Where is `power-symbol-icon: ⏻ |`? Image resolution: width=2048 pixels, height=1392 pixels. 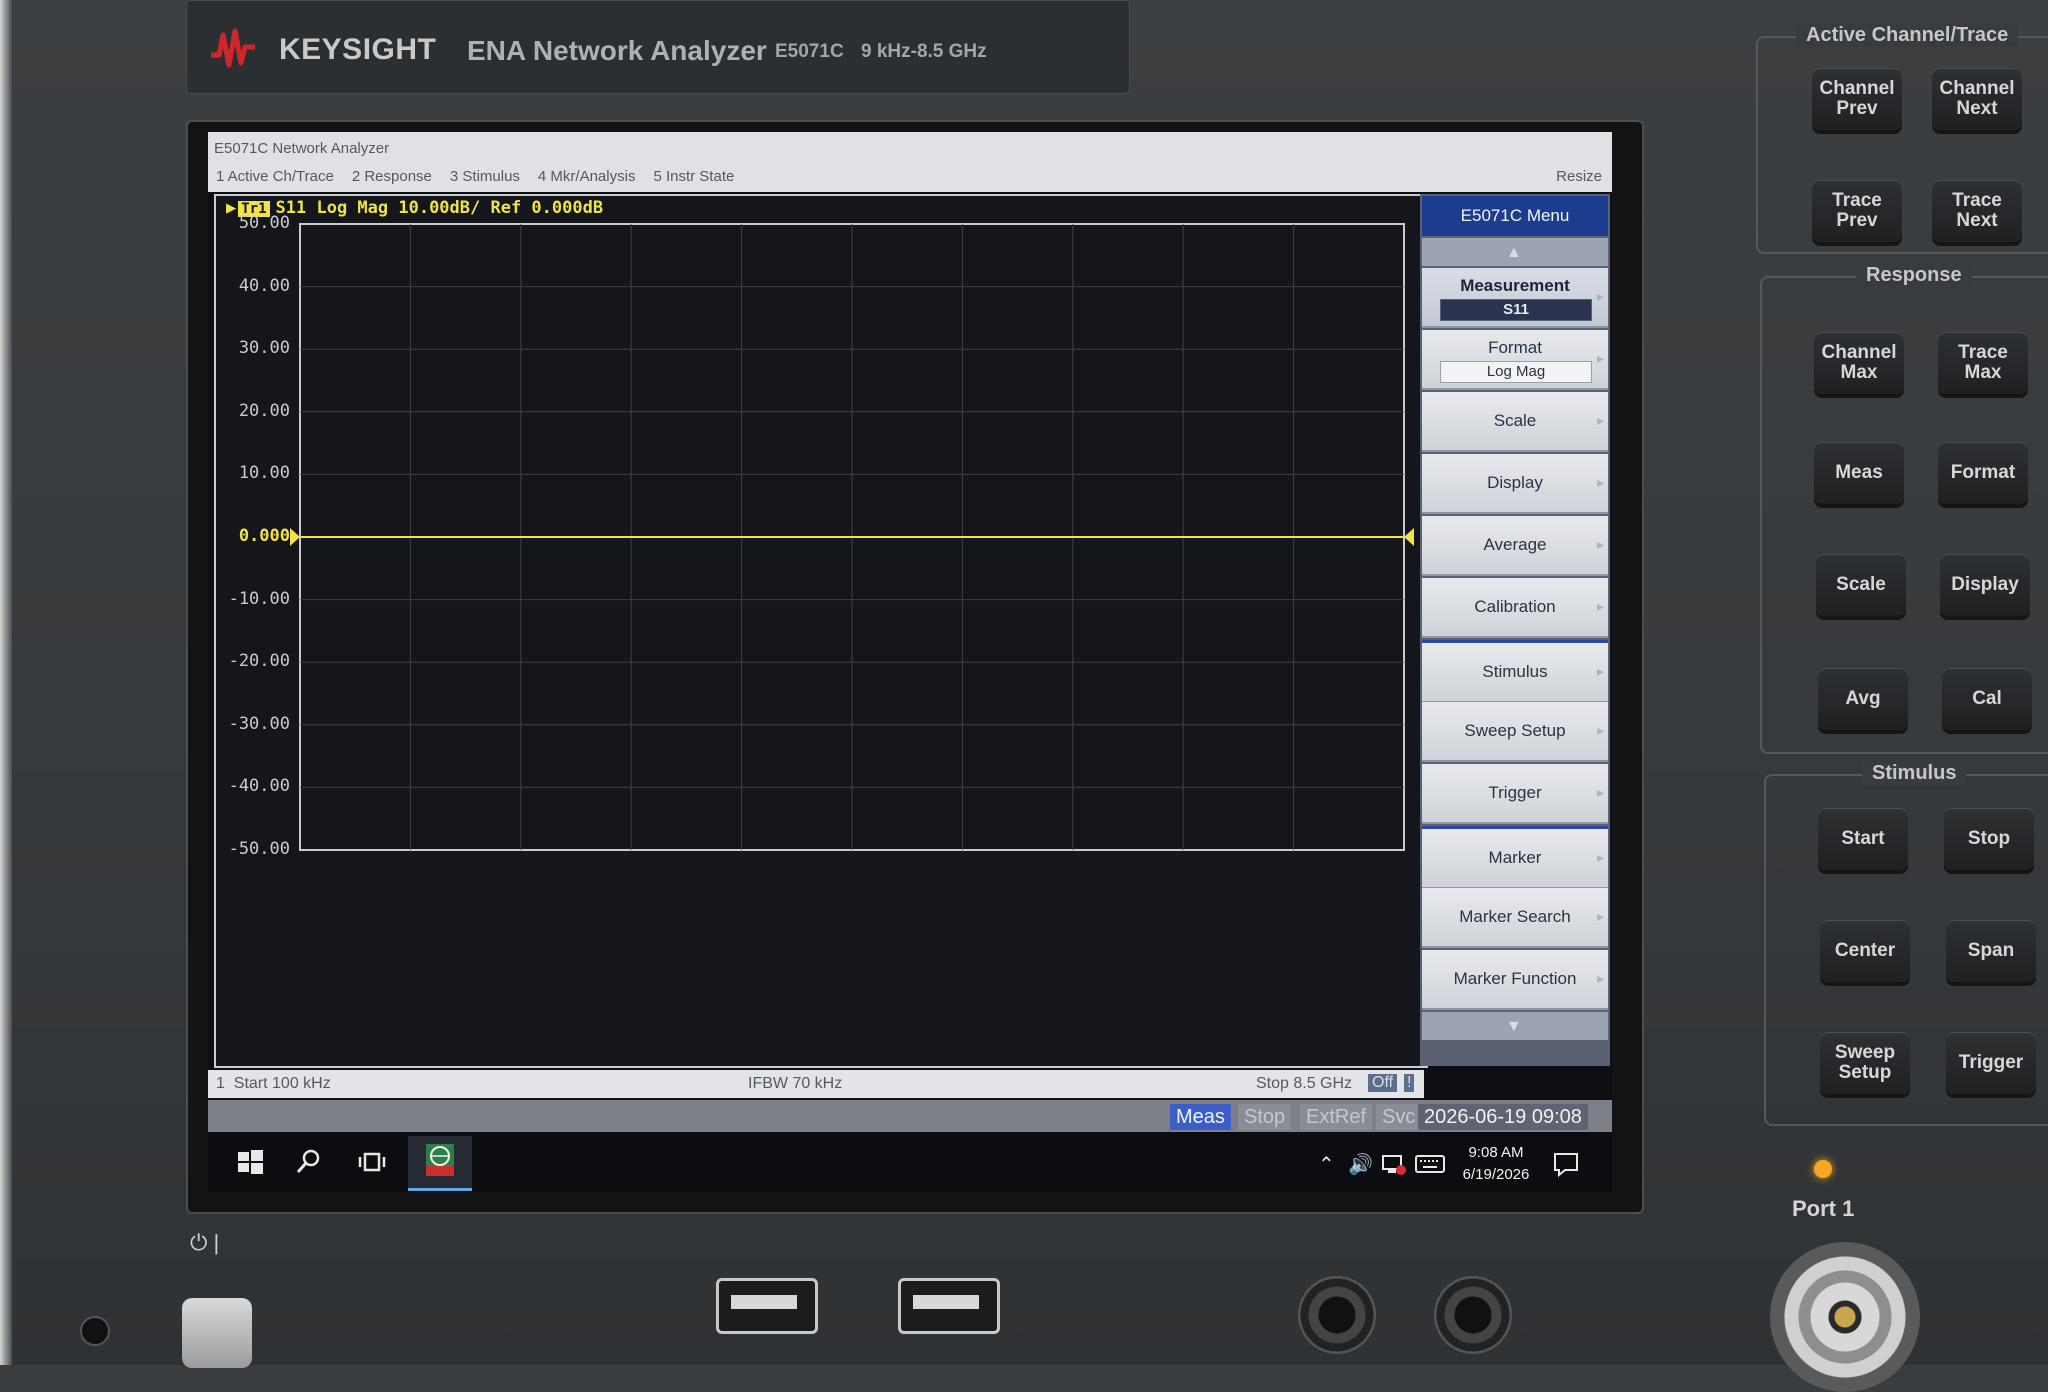 power-symbol-icon: ⏻ | is located at coordinates (205, 1242).